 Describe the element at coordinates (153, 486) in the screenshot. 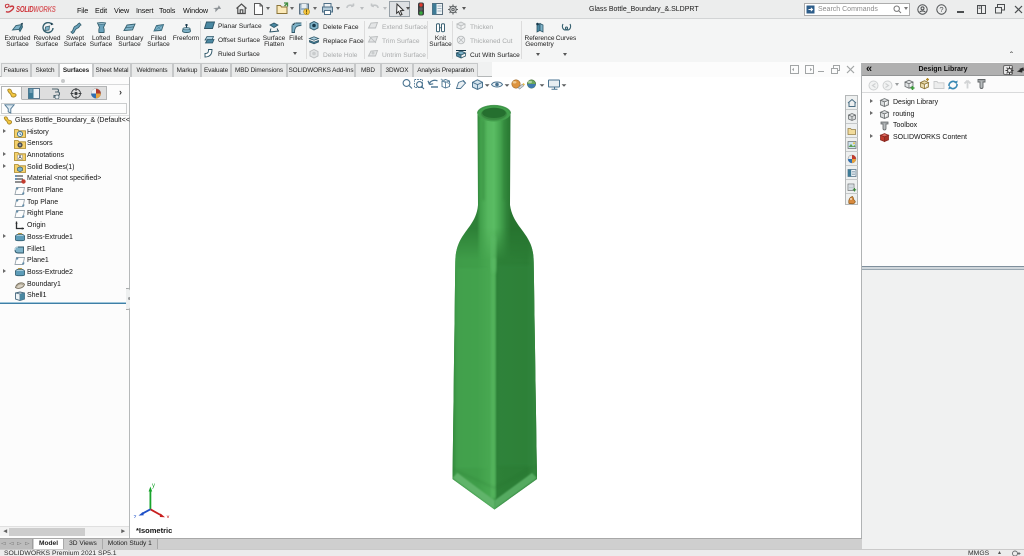

I see `svg-text: y` at that location.